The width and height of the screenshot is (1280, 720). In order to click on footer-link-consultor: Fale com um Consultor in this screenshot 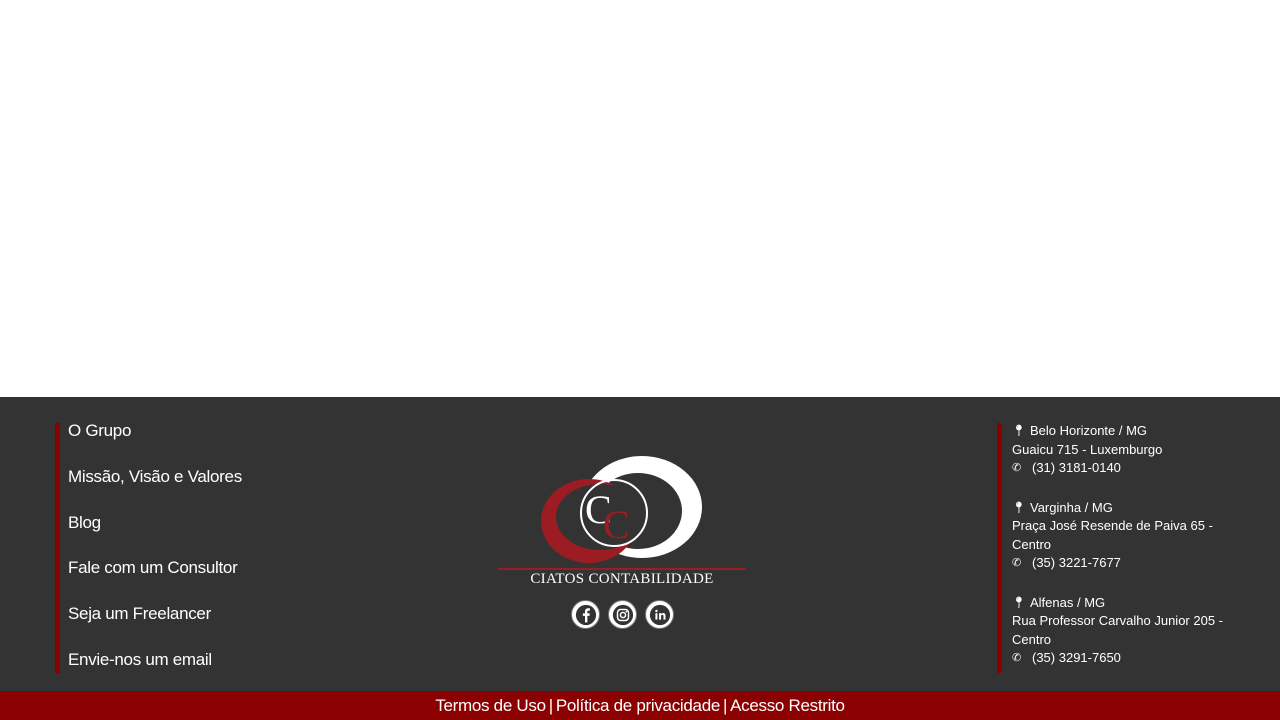, I will do `click(155, 579)`.